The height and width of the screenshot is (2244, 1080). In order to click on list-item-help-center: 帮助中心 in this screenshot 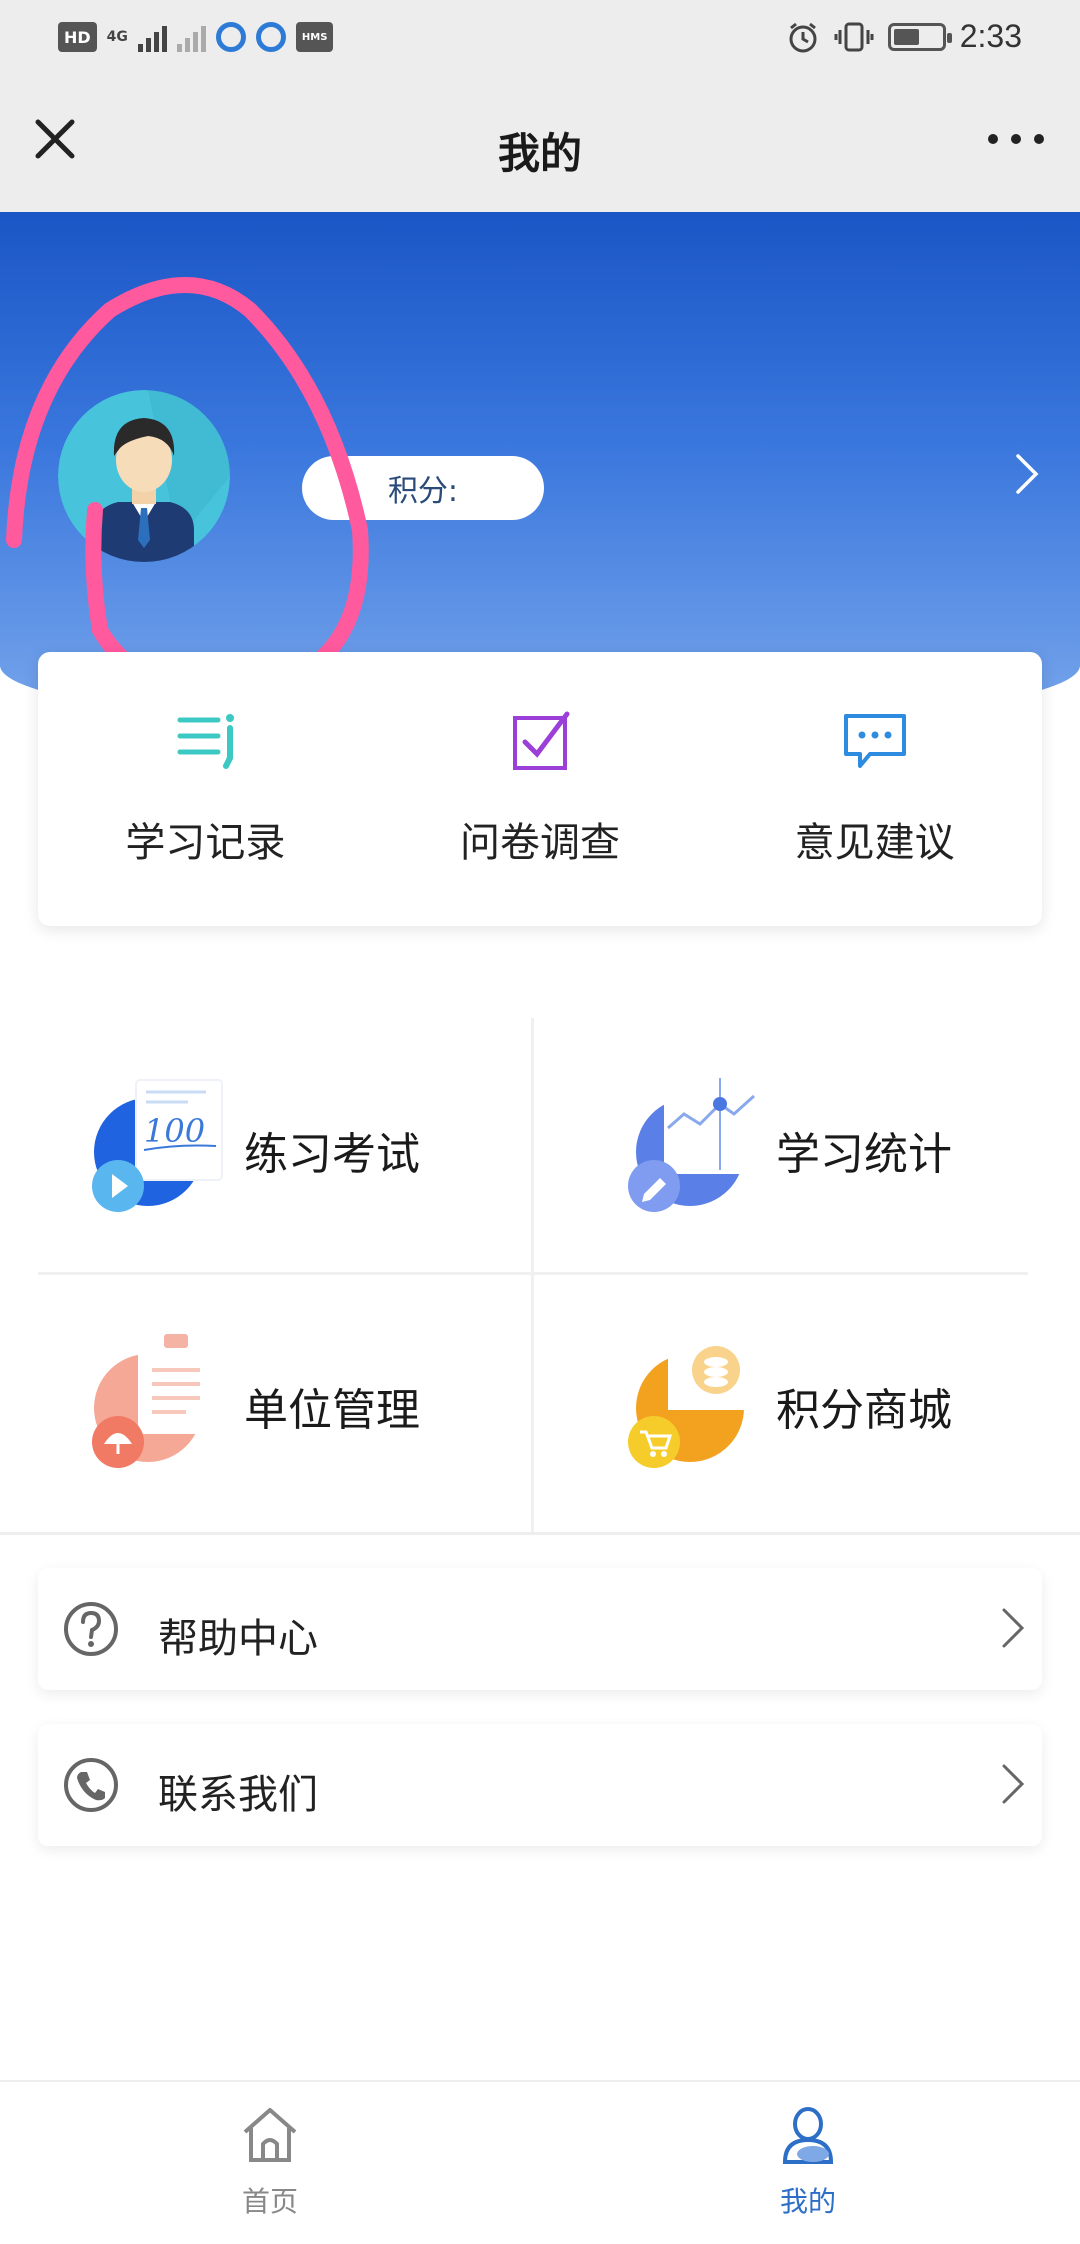, I will do `click(540, 1629)`.